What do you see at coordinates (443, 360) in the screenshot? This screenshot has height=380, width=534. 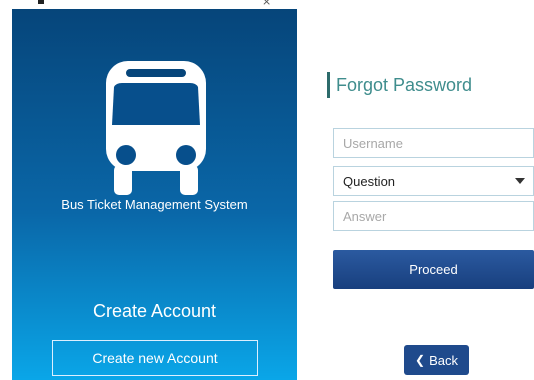 I see `back-button-label: Back` at bounding box center [443, 360].